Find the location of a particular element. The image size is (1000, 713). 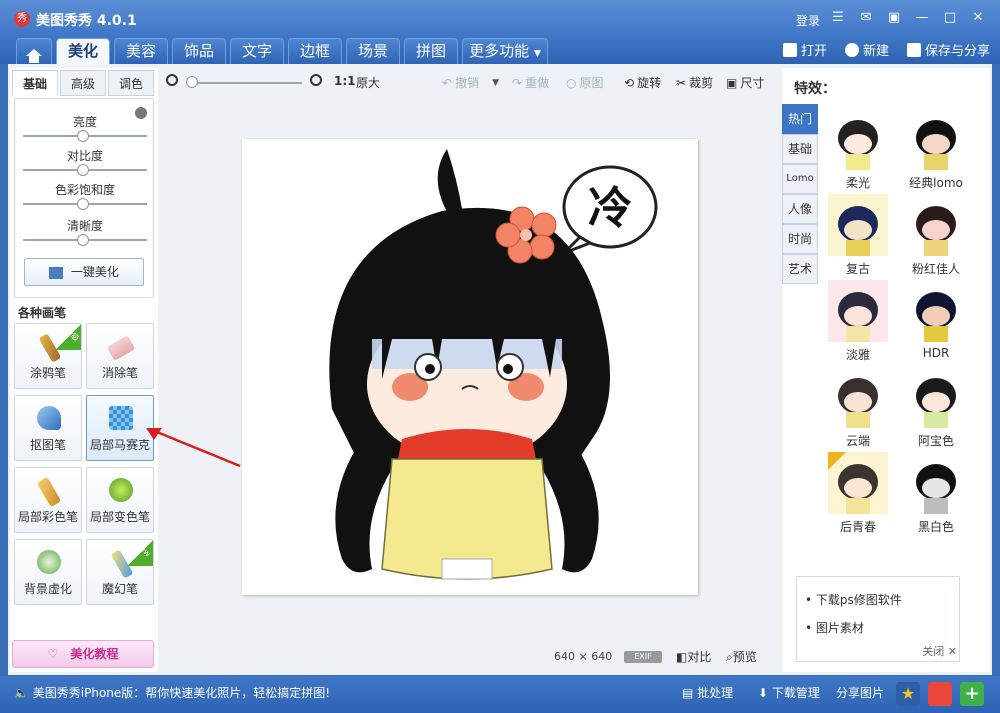

tab-accessories: 饰品 is located at coordinates (199, 51).